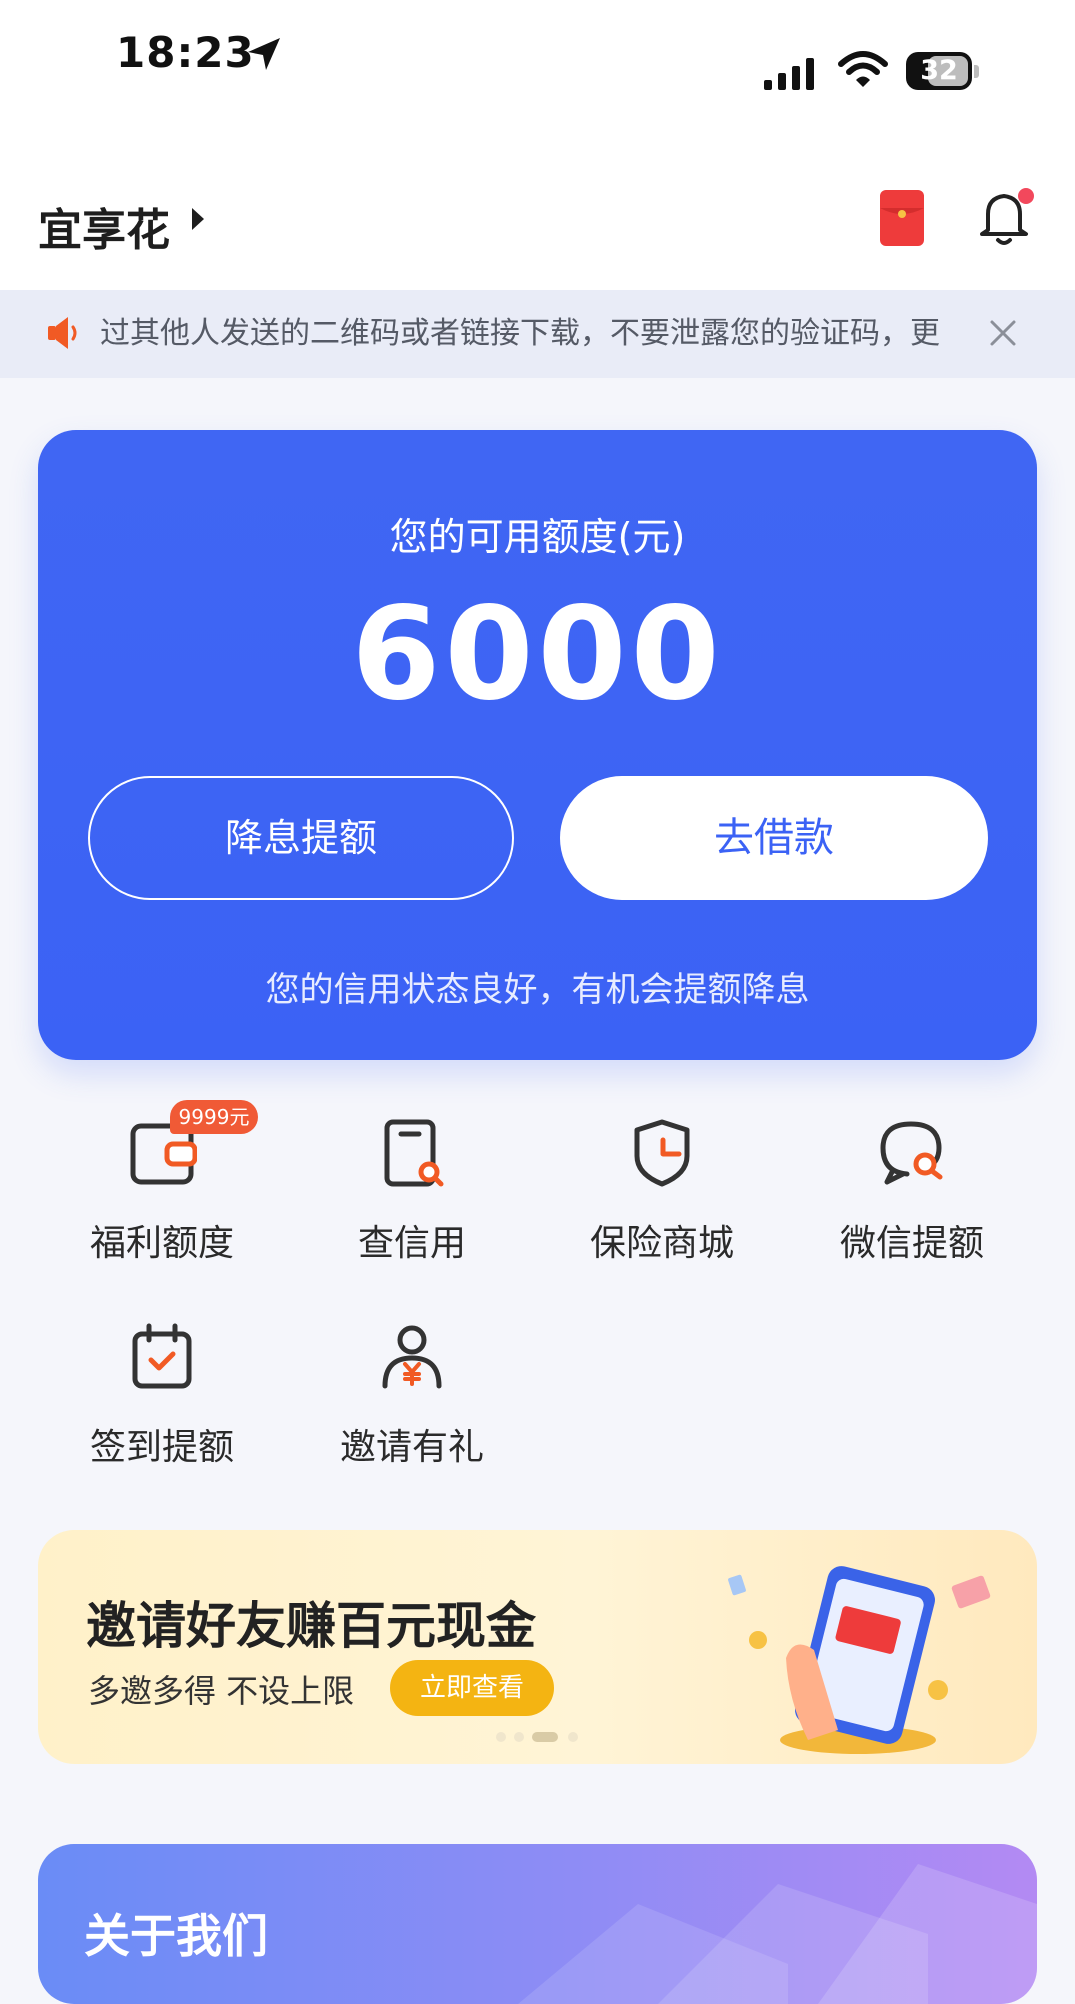 The image size is (1075, 2004). I want to click on about-us-card: 关于我们, so click(537, 1924).